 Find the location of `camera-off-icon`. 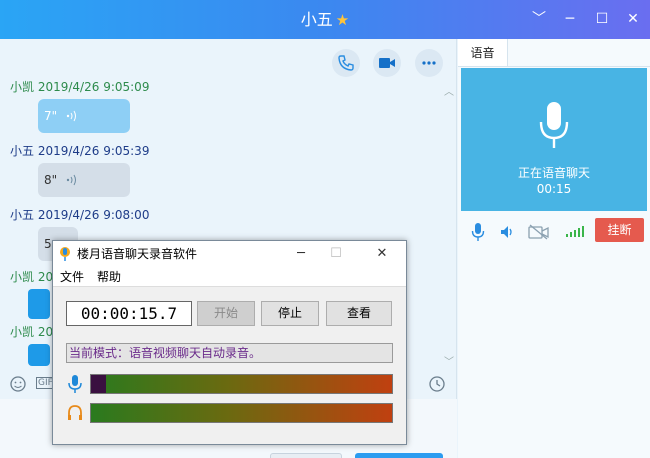

camera-off-icon is located at coordinates (539, 232).